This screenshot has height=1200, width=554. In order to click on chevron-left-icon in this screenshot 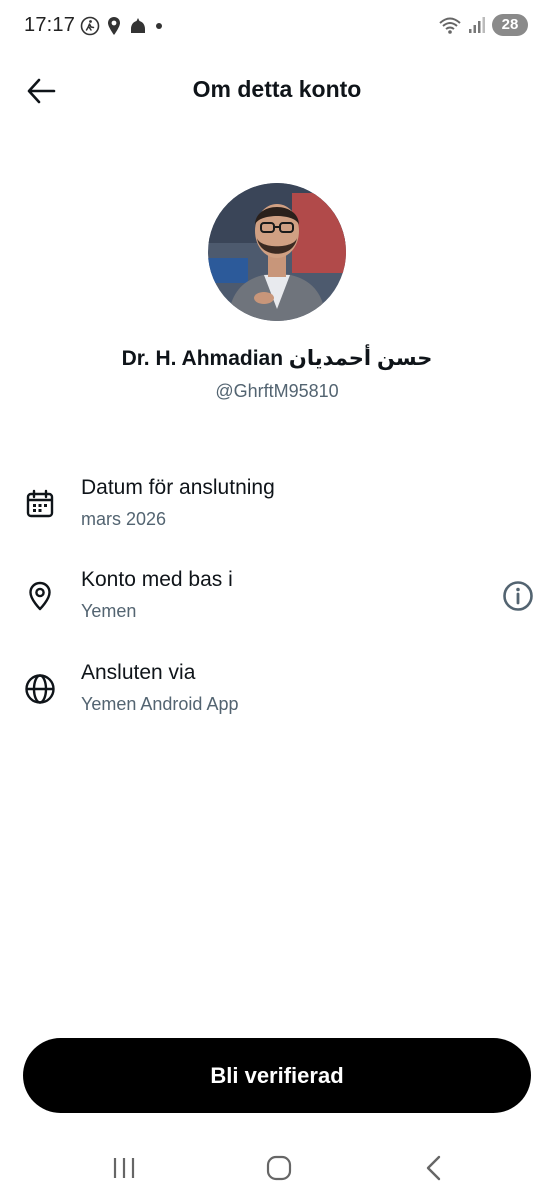, I will do `click(433, 1168)`.